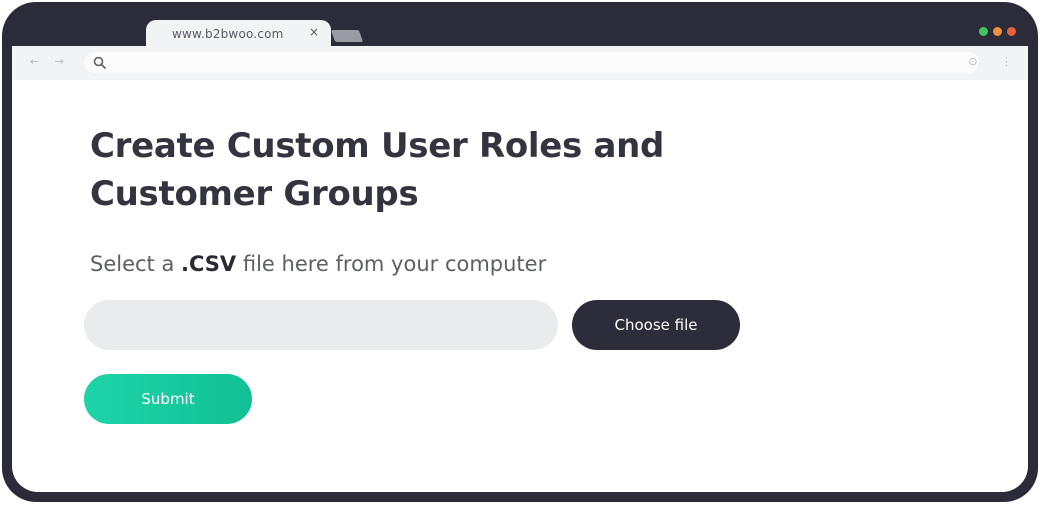  I want to click on tab-close-icon: ×, so click(314, 32).